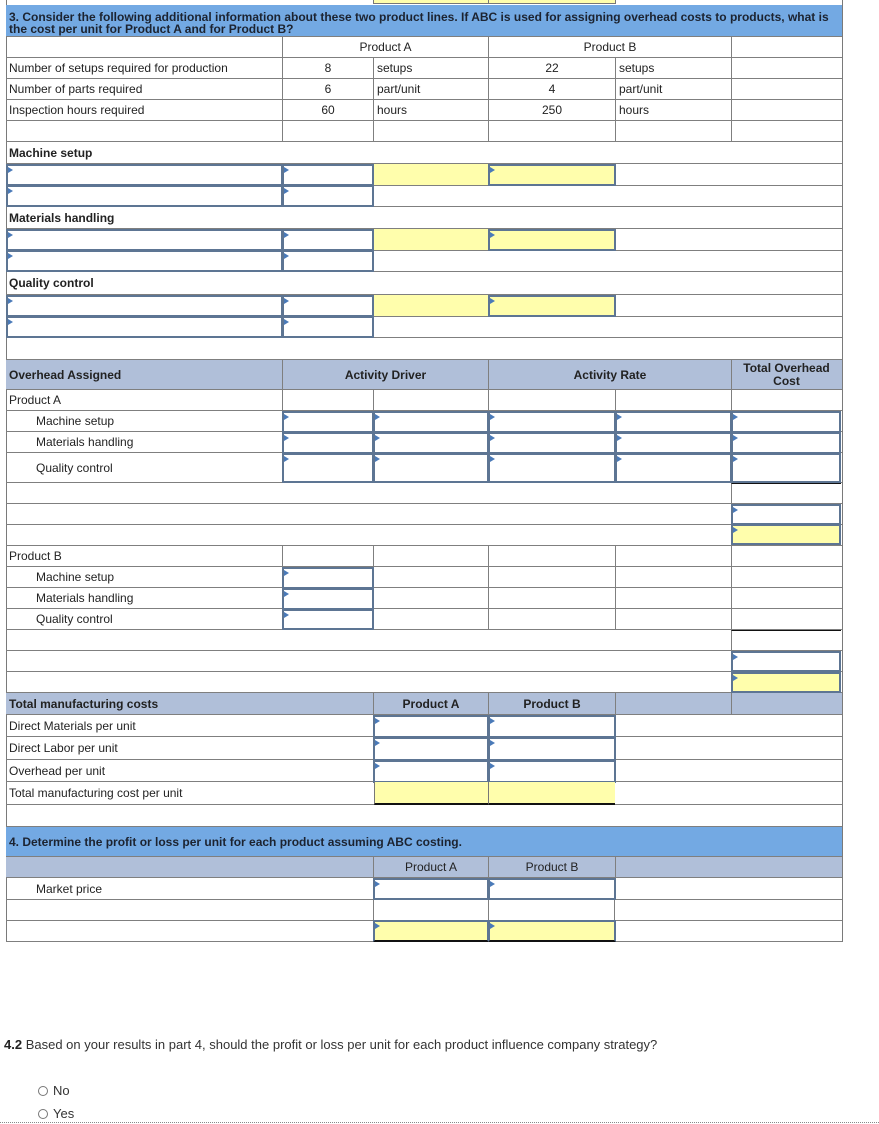 The image size is (879, 1124). I want to click on b-overhead-per-unit-input, so click(786, 682).